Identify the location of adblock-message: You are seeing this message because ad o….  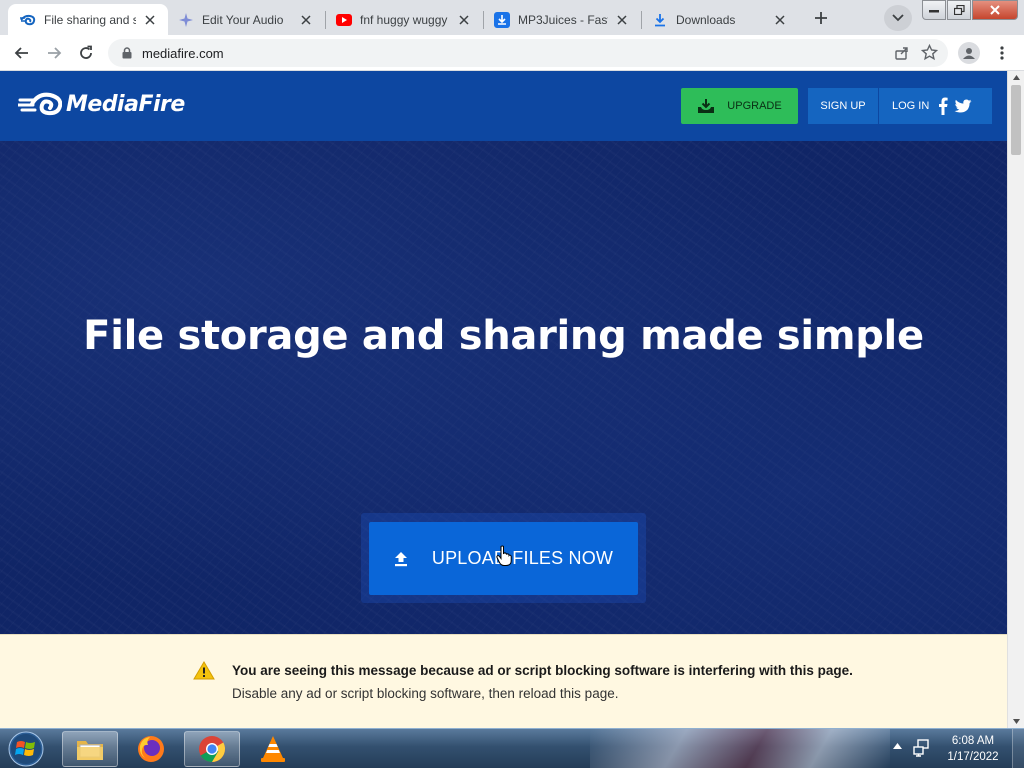
(542, 670).